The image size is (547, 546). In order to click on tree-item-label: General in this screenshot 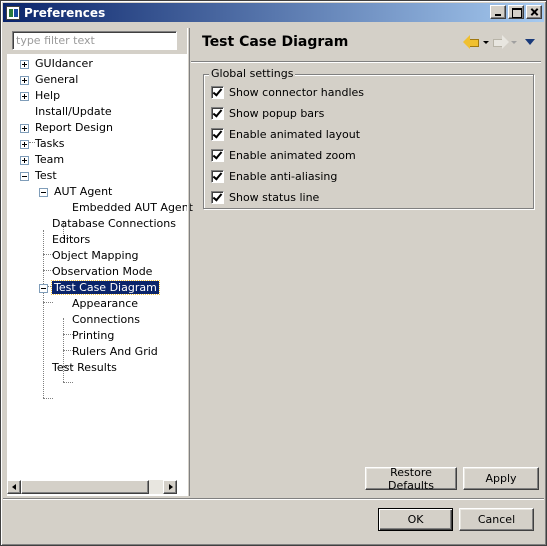, I will do `click(57, 79)`.